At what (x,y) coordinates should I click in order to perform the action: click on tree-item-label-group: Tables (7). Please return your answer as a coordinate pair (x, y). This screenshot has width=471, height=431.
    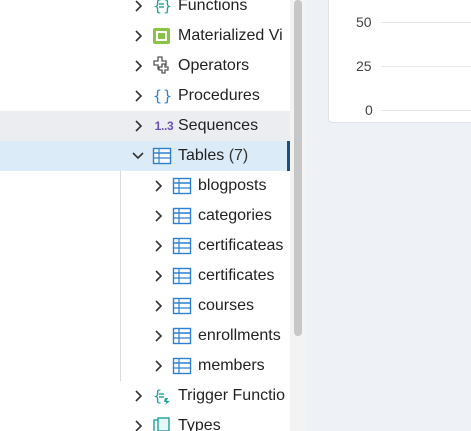
    Looking at the image, I should click on (213, 156).